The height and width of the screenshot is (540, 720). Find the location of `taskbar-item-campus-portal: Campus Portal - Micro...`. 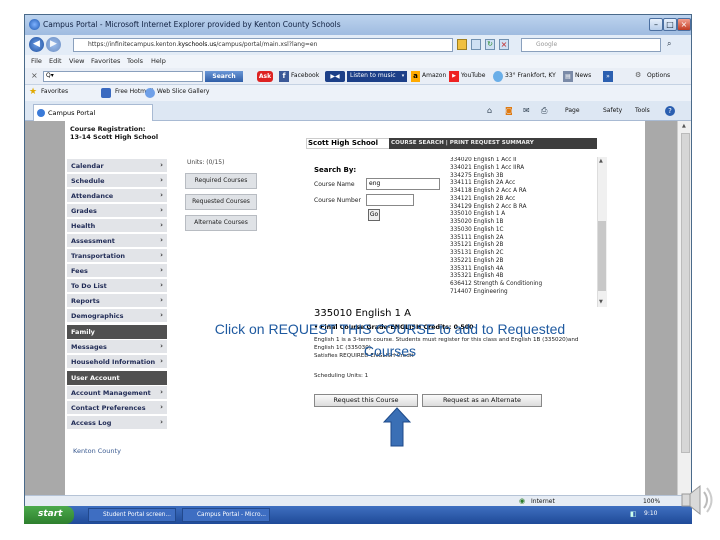

taskbar-item-campus-portal: Campus Portal - Micro... is located at coordinates (226, 515).